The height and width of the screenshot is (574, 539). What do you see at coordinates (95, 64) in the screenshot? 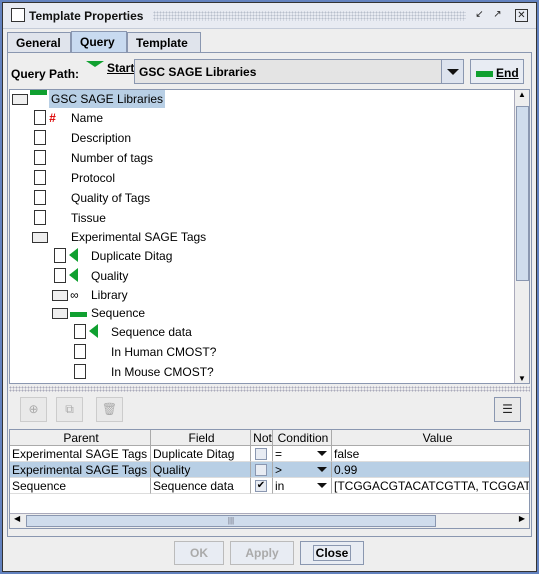
I see `start-marker-icon` at bounding box center [95, 64].